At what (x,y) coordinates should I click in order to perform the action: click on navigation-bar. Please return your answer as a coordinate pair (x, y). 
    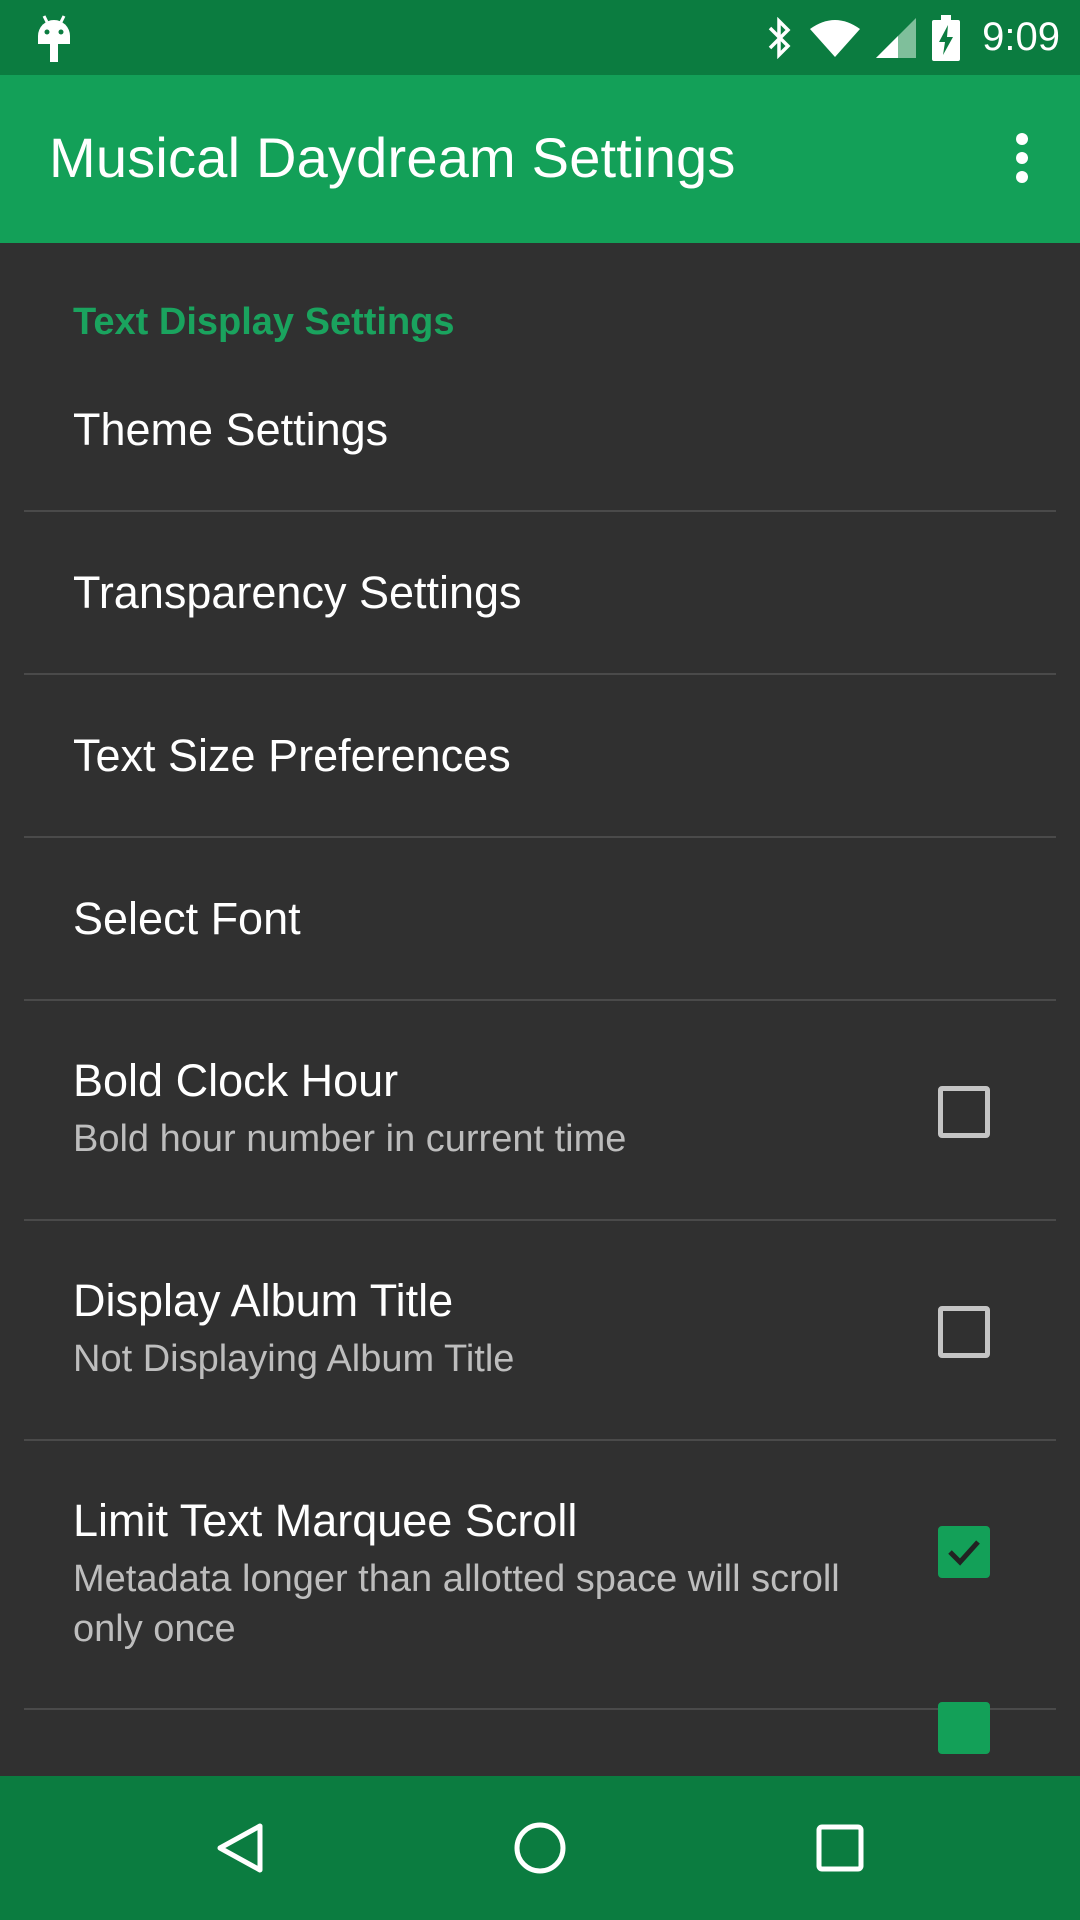
    Looking at the image, I should click on (540, 1848).